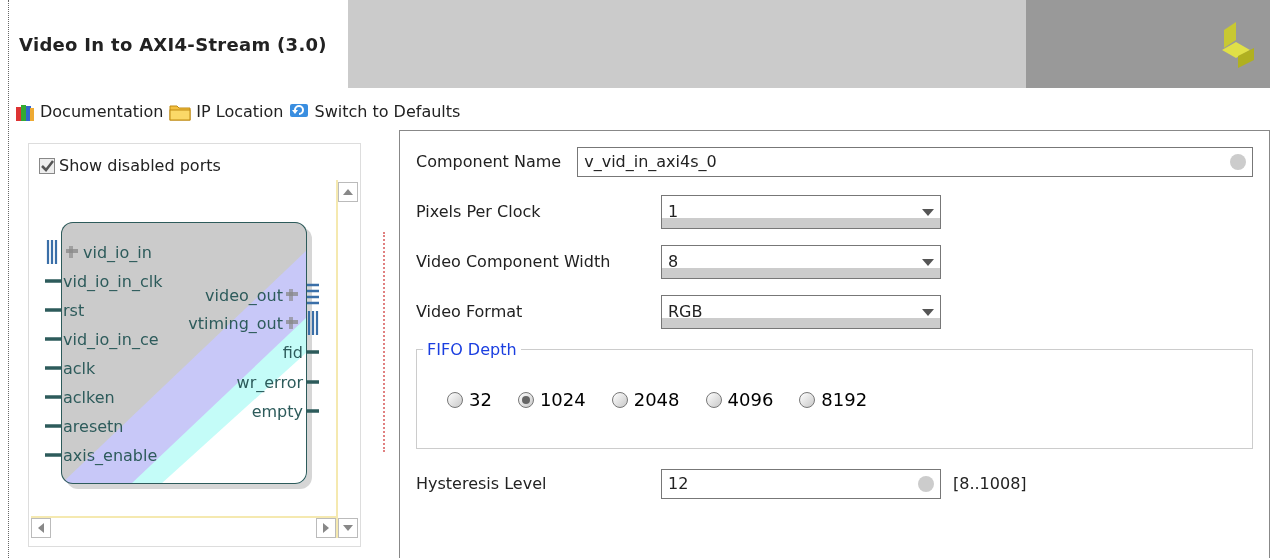 Image resolution: width=1270 pixels, height=558 pixels. What do you see at coordinates (990, 484) in the screenshot?
I see `range-hint: [8..1008]` at bounding box center [990, 484].